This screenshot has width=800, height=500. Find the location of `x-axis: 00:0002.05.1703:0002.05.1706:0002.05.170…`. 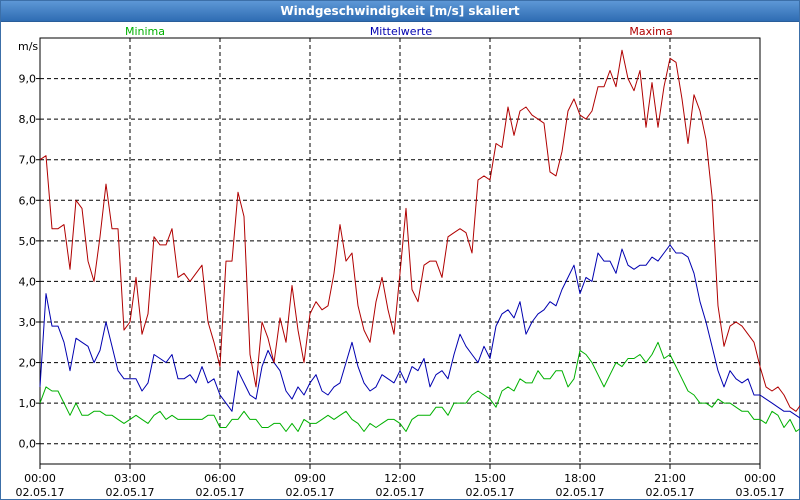

x-axis: 00:0002.05.1703:0002.05.1706:0002.05.170… is located at coordinates (400, 481).